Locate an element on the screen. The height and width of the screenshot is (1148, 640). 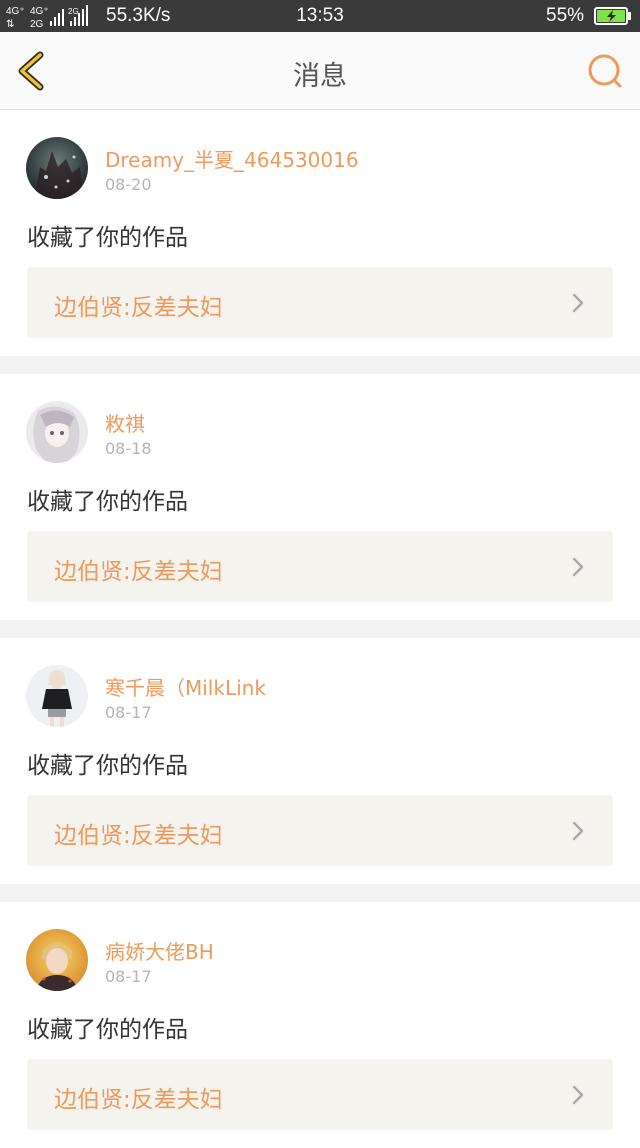
battery-charging-icon is located at coordinates (612, 16).